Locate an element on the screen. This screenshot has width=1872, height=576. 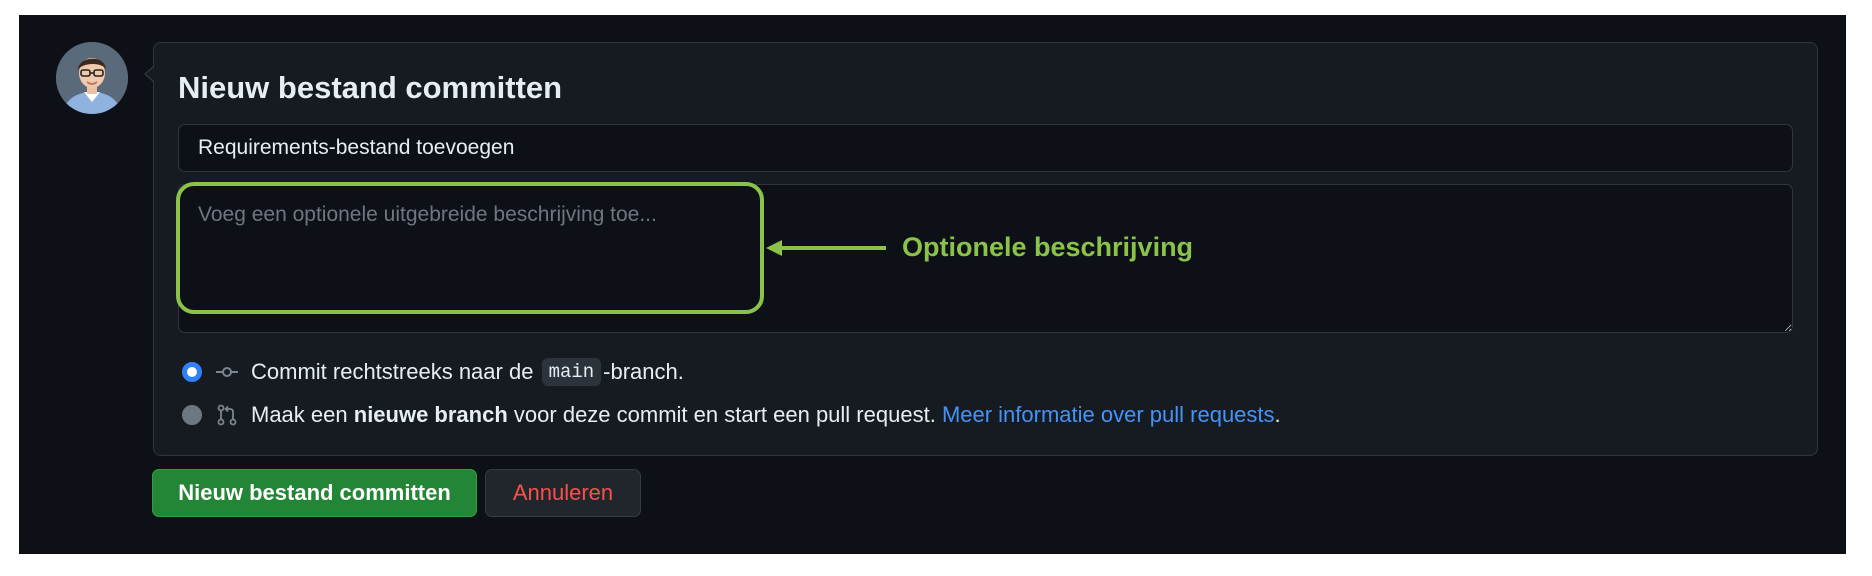
option-commit-direct-suffix: -branch. is located at coordinates (643, 371).